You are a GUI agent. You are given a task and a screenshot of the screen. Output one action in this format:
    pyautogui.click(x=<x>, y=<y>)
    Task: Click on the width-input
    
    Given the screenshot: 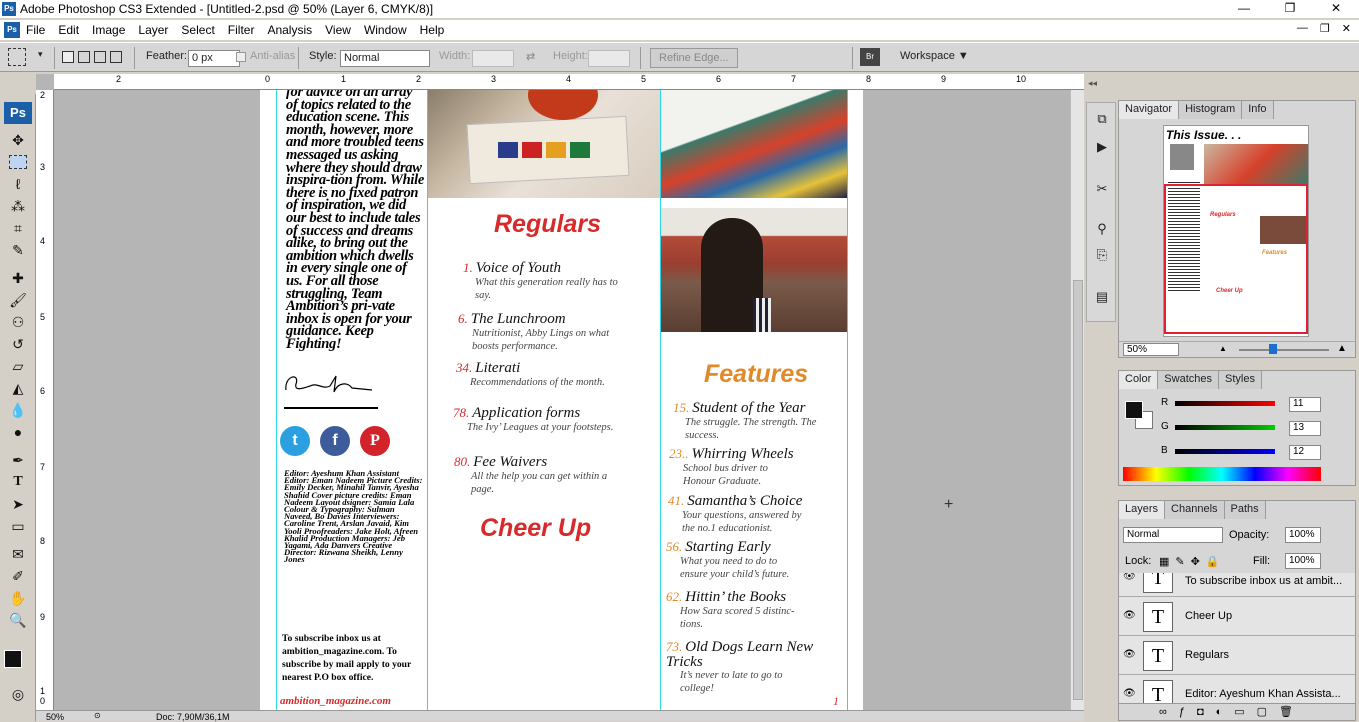 What is the action you would take?
    pyautogui.click(x=493, y=58)
    